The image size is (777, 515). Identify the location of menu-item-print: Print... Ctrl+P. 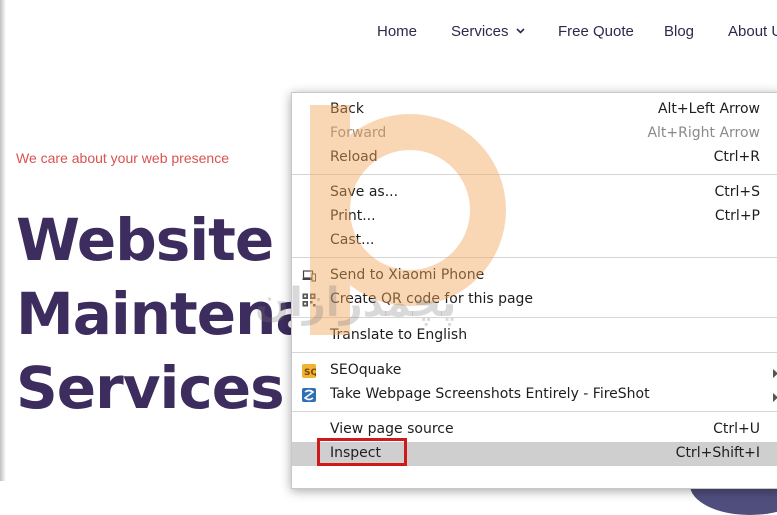
(534, 217).